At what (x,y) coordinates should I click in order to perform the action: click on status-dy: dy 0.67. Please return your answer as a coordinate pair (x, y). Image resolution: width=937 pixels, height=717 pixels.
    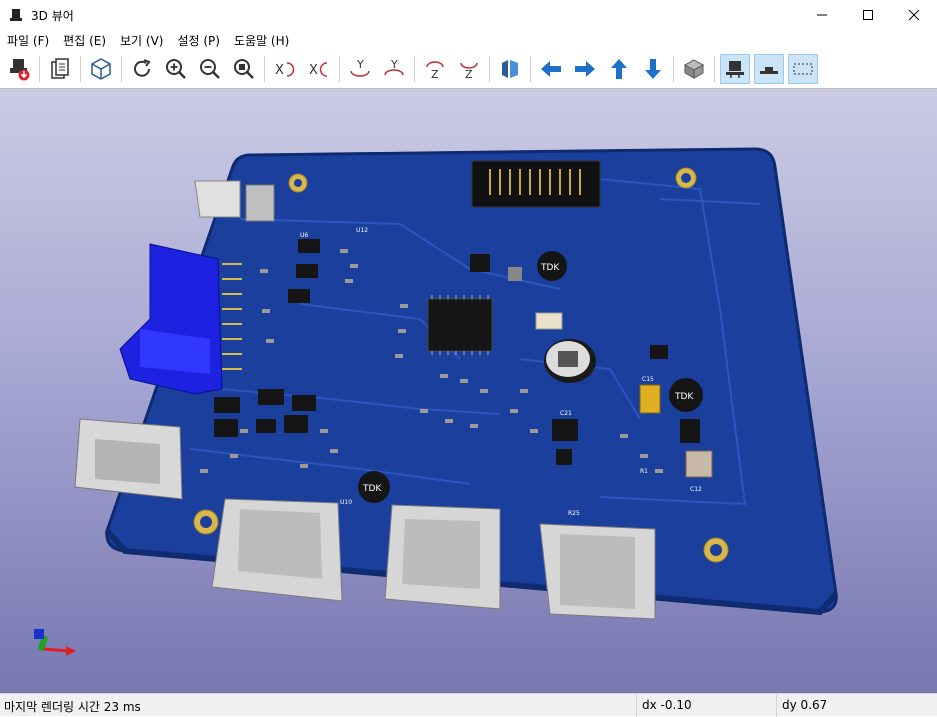
    Looking at the image, I should click on (805, 705).